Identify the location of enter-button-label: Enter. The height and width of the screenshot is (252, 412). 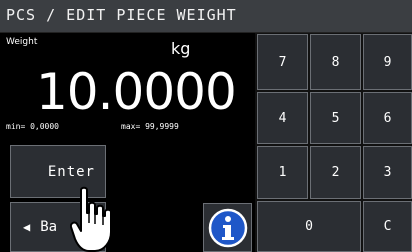
(71, 171).